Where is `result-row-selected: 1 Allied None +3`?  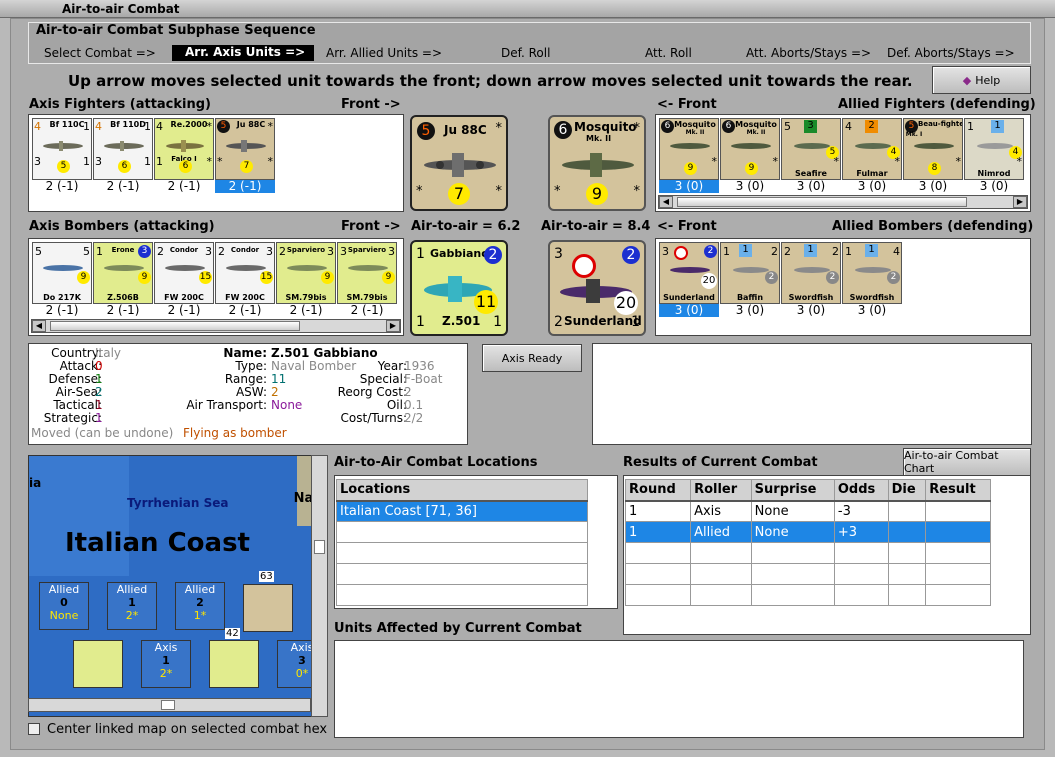 result-row-selected: 1 Allied None +3 is located at coordinates (807, 532).